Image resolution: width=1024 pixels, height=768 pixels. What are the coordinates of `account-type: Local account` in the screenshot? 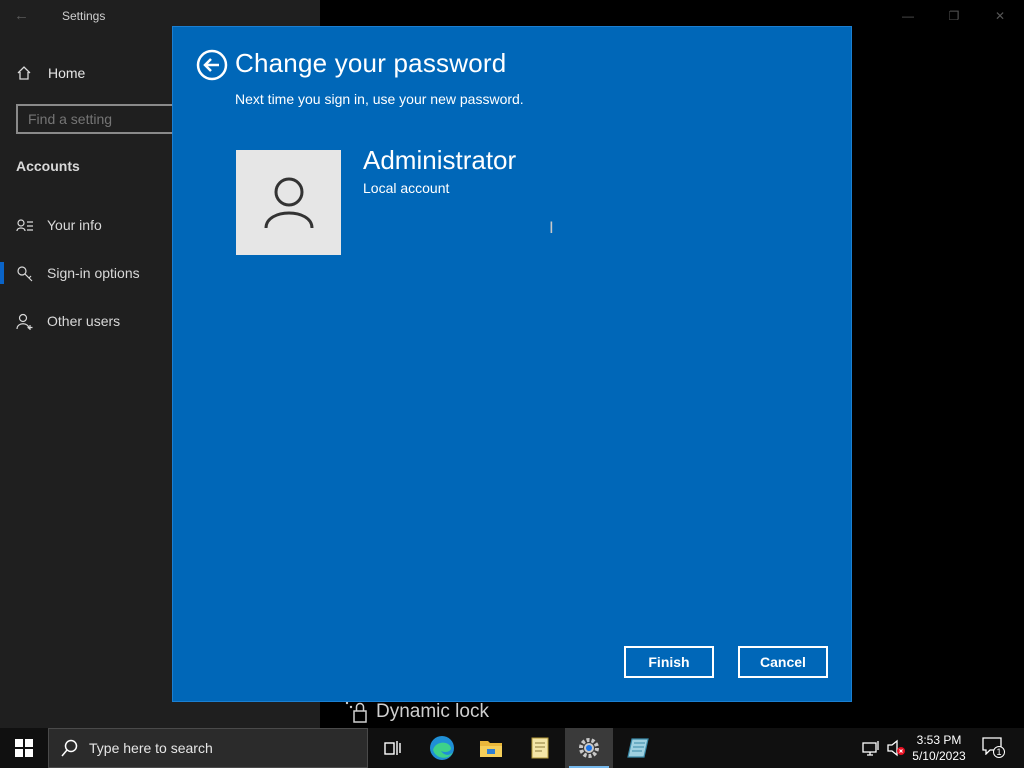 It's located at (406, 188).